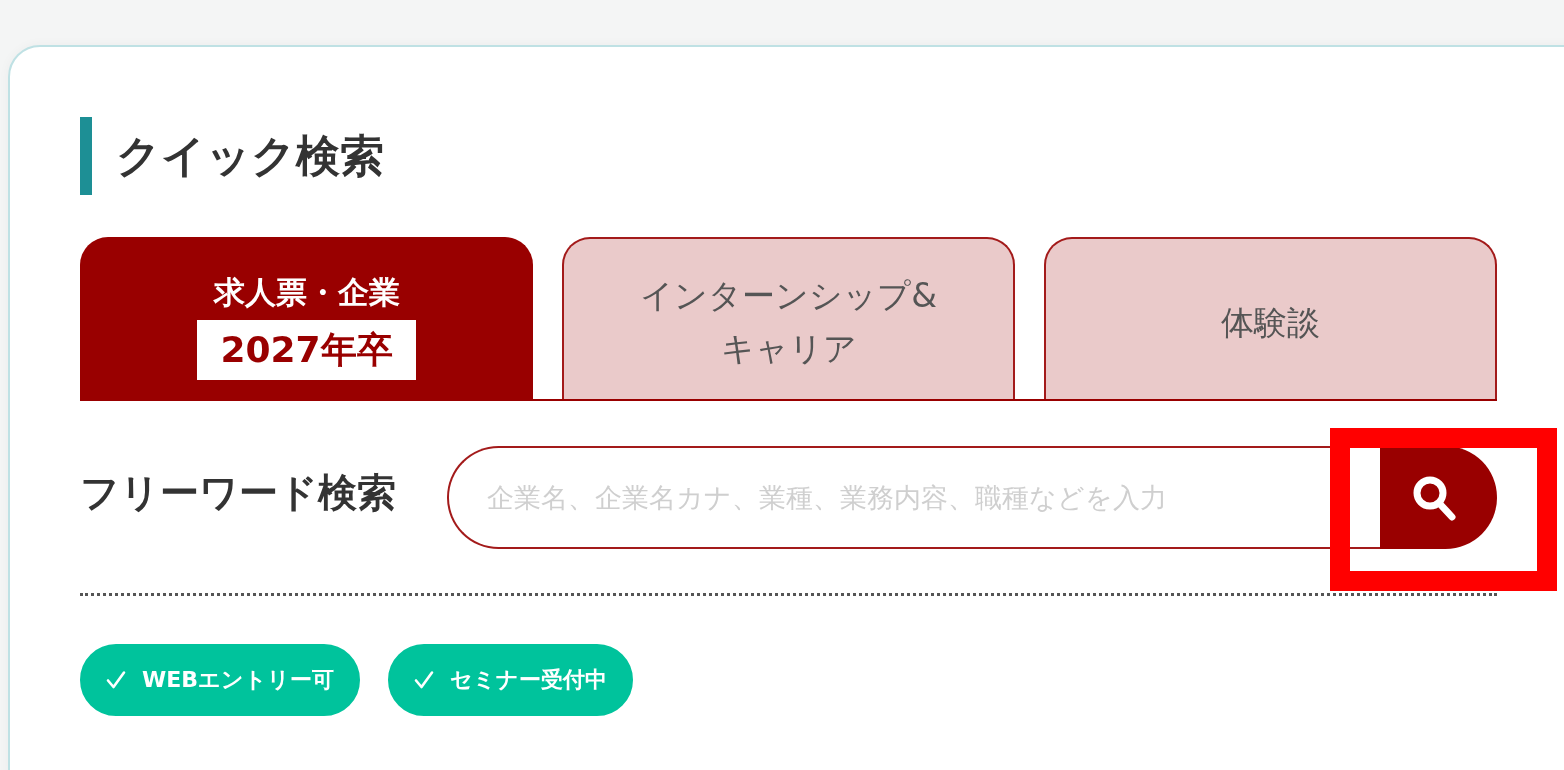 The image size is (1564, 770). Describe the element at coordinates (306, 318) in the screenshot. I see `category-tab: 求人票・企業 2027年卒` at that location.